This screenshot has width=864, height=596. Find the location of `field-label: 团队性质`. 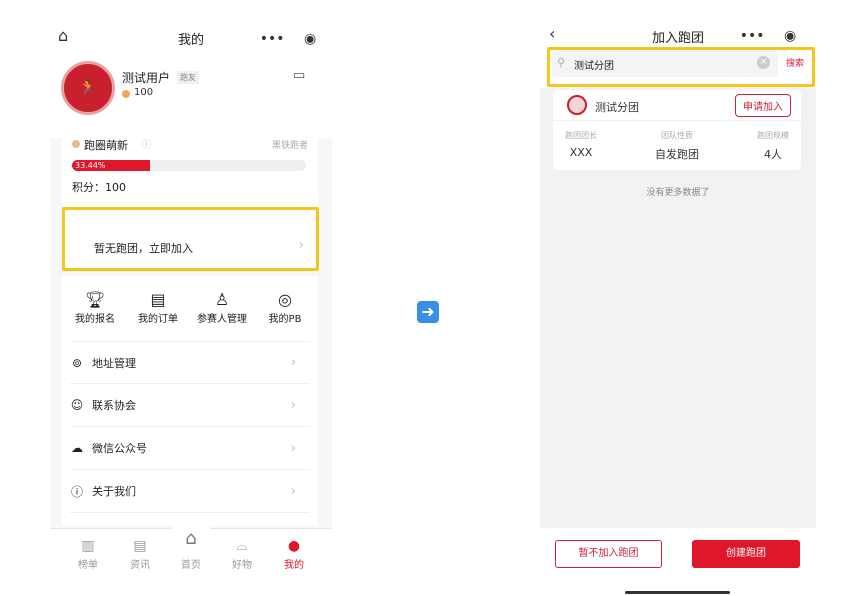

field-label: 团队性质 is located at coordinates (677, 135).